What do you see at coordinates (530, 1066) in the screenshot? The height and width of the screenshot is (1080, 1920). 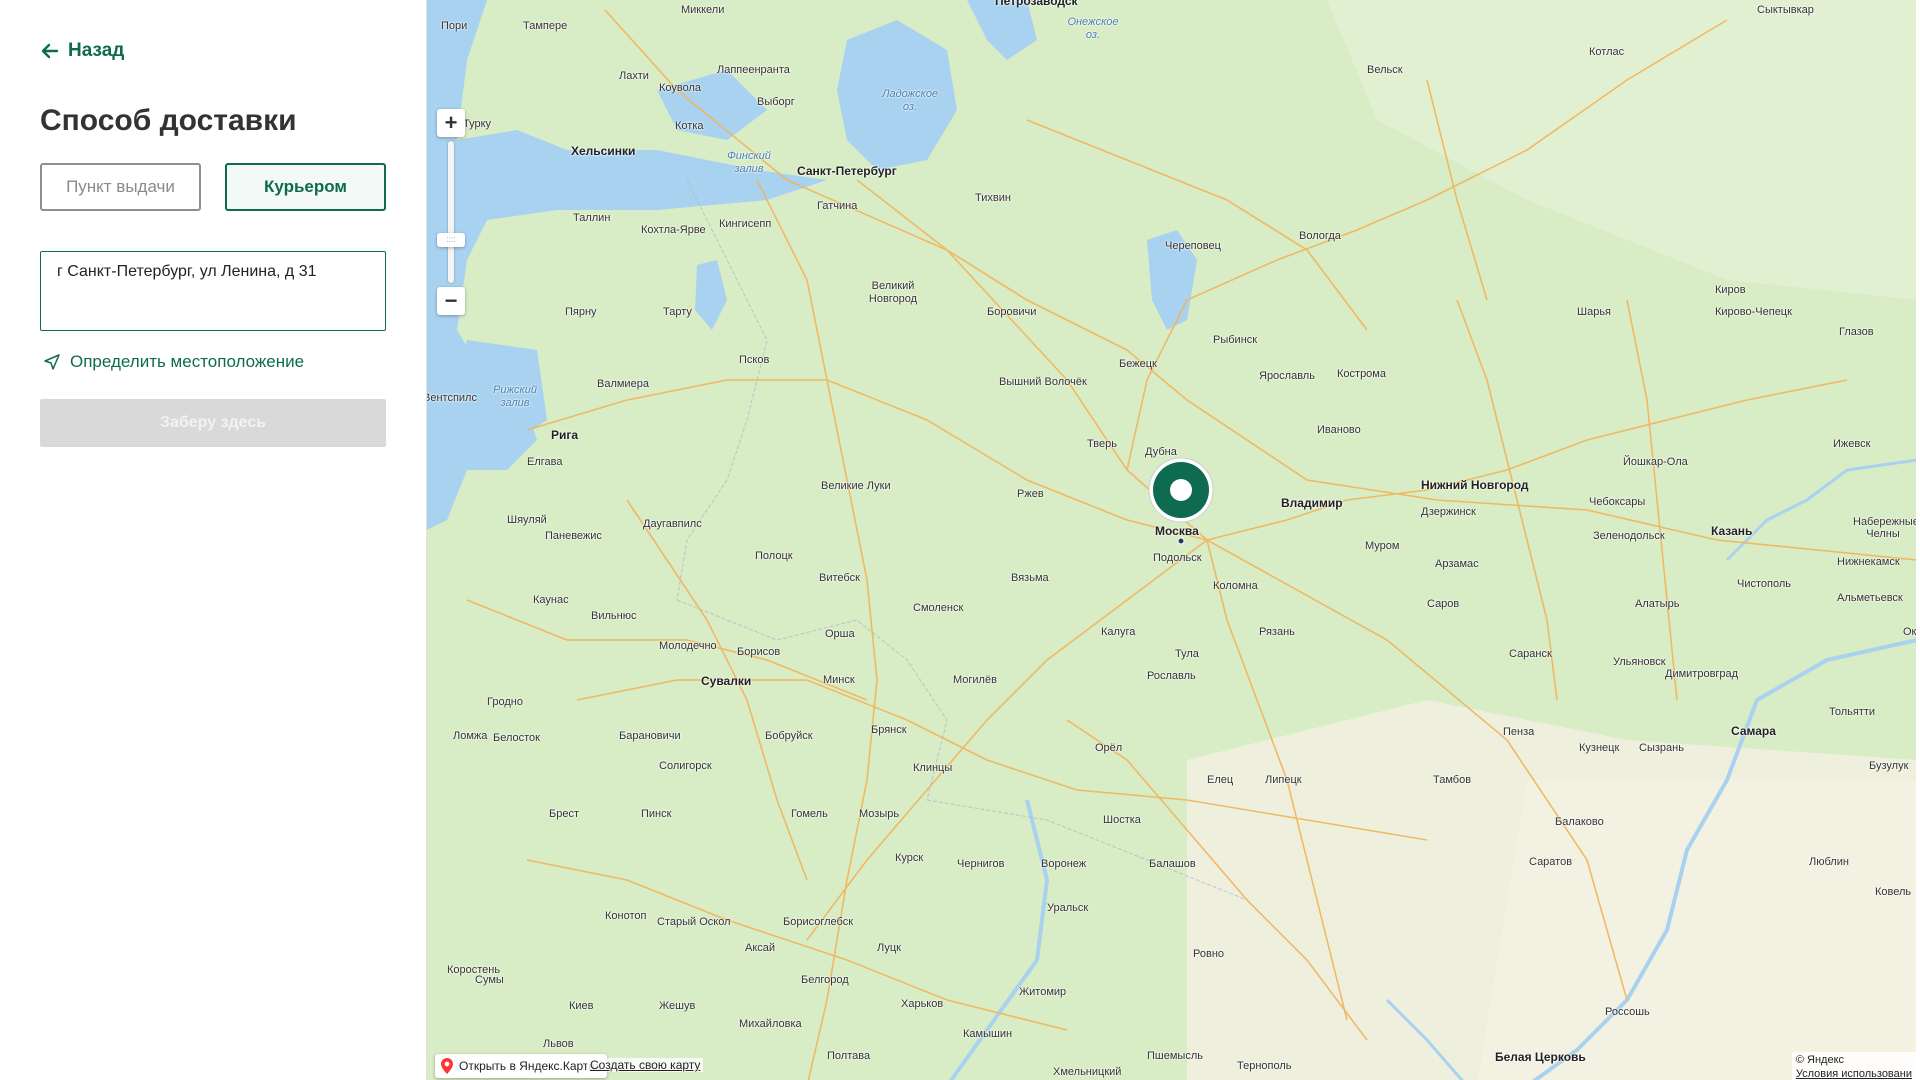 I see `open-in-yandex-maps-label: Открыть в Яндекс.Картах` at bounding box center [530, 1066].